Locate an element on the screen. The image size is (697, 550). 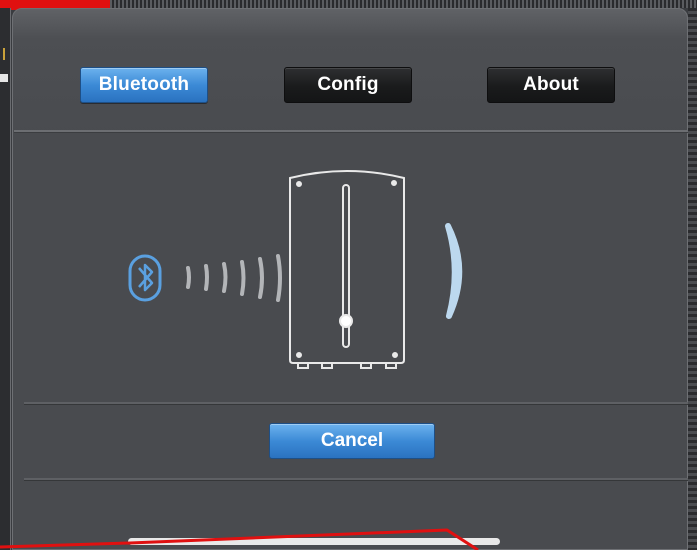
cancel-button-label: Cancel is located at coordinates (352, 440).